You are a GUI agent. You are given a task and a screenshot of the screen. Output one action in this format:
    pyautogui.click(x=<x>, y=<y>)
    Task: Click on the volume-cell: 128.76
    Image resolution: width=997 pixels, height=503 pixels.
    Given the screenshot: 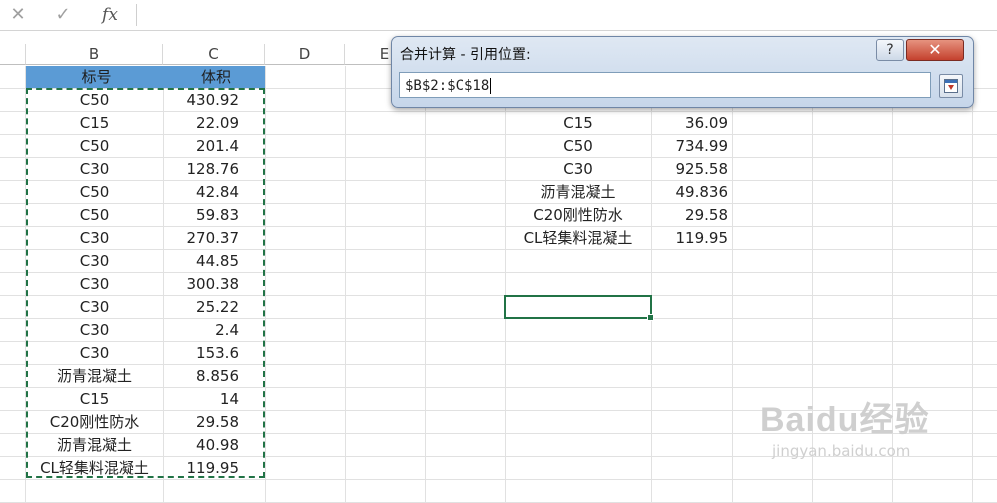 What is the action you would take?
    pyautogui.click(x=214, y=169)
    